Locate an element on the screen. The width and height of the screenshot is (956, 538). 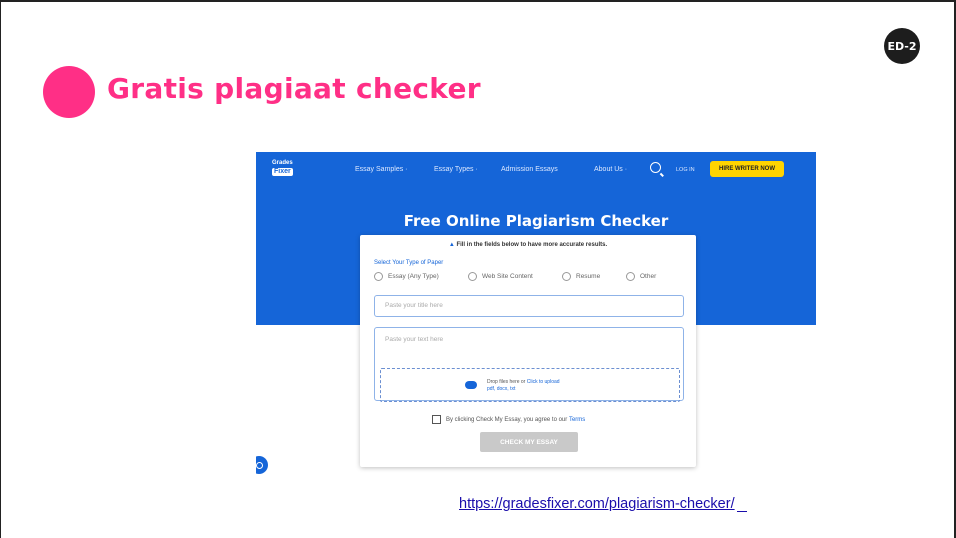
radio-other: Other is located at coordinates (641, 276).